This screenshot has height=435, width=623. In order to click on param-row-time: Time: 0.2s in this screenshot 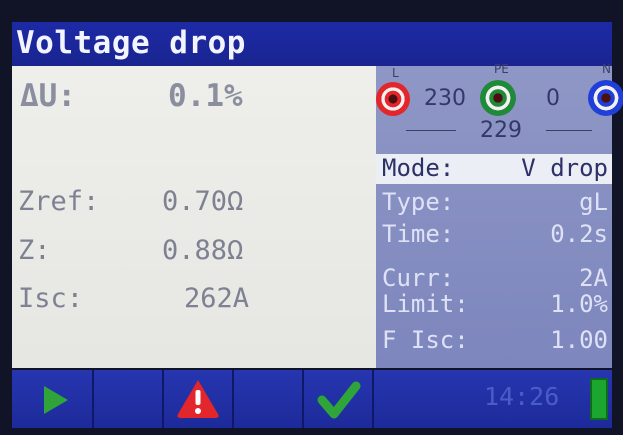, I will do `click(494, 235)`.